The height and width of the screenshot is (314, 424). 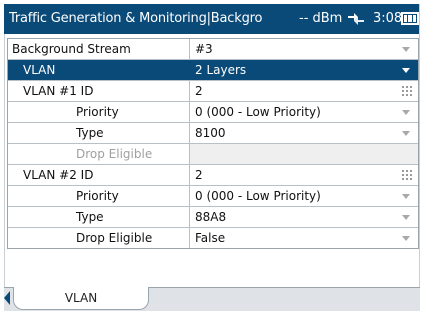 I want to click on row-vlan2-id: VLAN #2 ID 2, so click(x=213, y=175).